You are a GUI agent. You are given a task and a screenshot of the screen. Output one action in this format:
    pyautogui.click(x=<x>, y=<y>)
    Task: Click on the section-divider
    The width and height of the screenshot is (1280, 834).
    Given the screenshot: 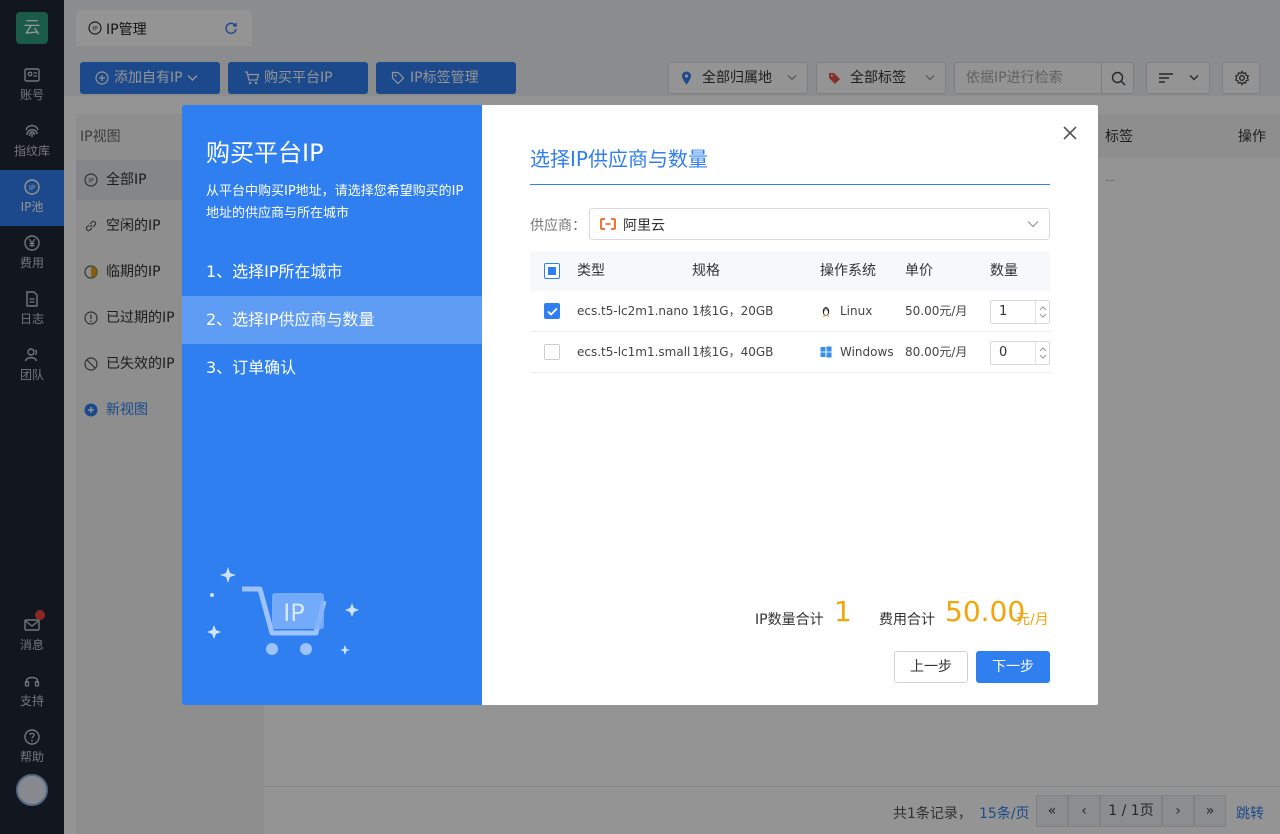 What is the action you would take?
    pyautogui.click(x=790, y=184)
    